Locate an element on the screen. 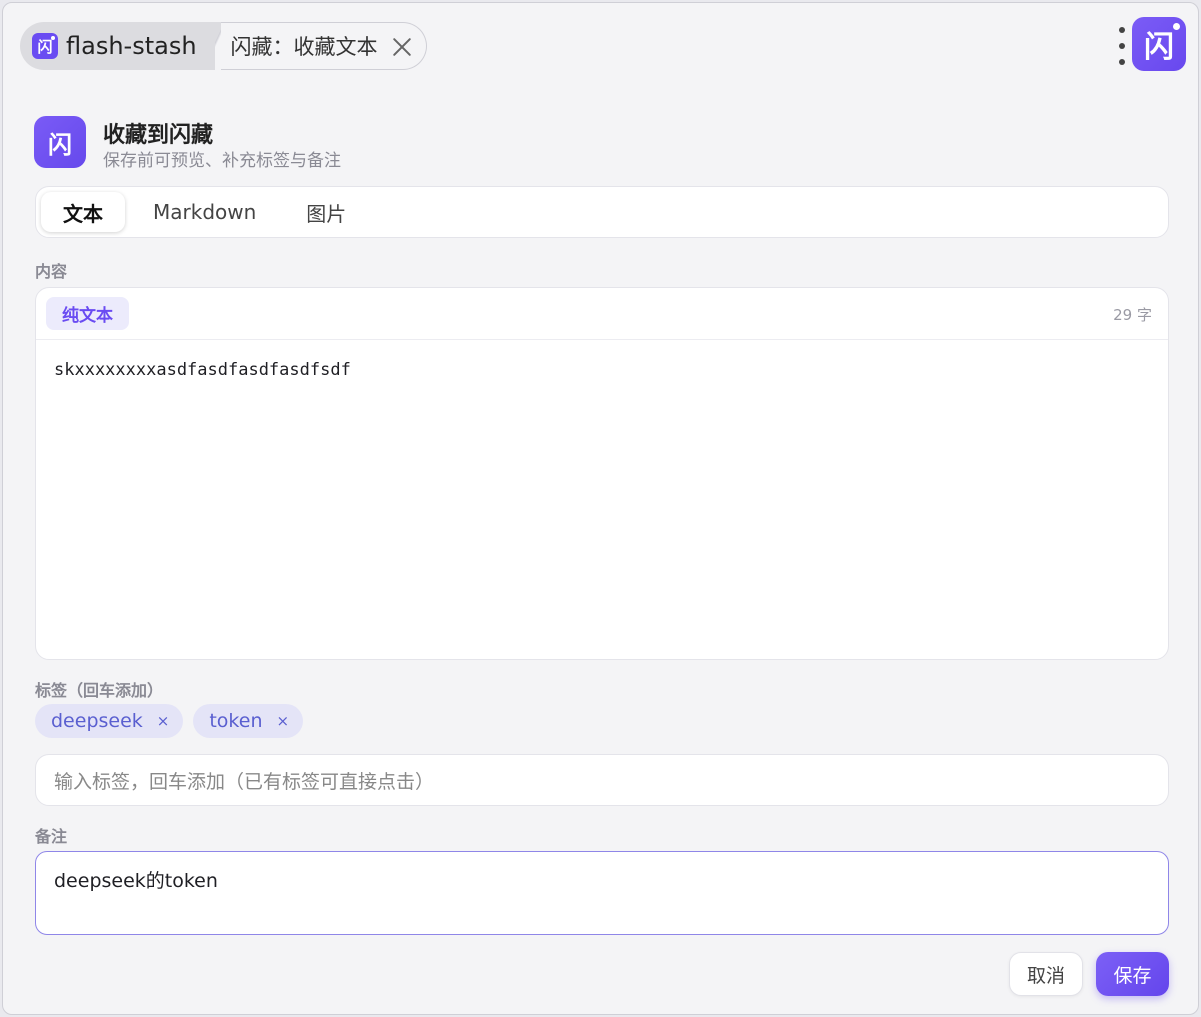 The height and width of the screenshot is (1017, 1201). note-label: 备注 is located at coordinates (51, 836).